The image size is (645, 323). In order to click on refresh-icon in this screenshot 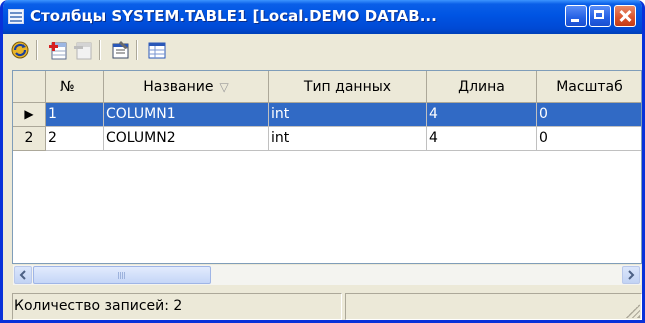, I will do `click(20, 50)`.